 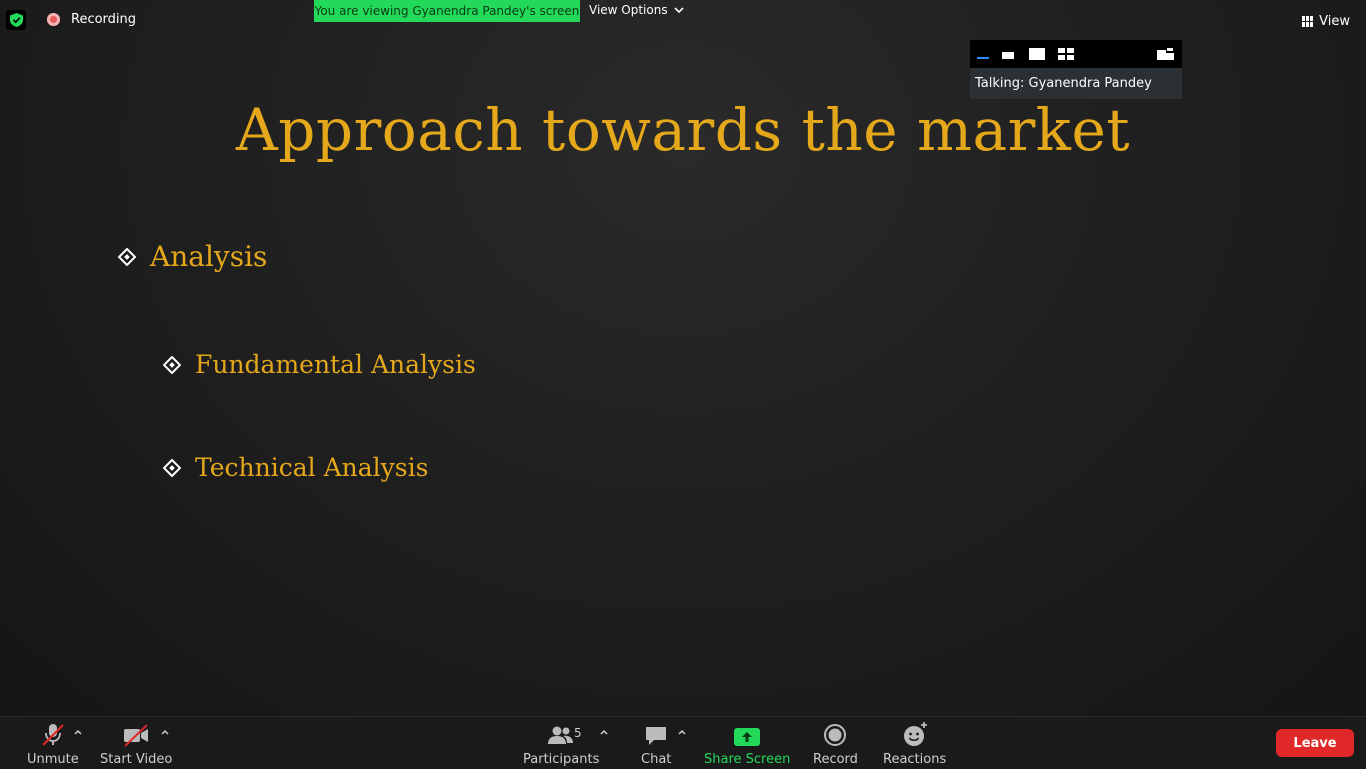 What do you see at coordinates (1076, 83) in the screenshot?
I see `talking-indicator: Talking: Gyanendra Pandey` at bounding box center [1076, 83].